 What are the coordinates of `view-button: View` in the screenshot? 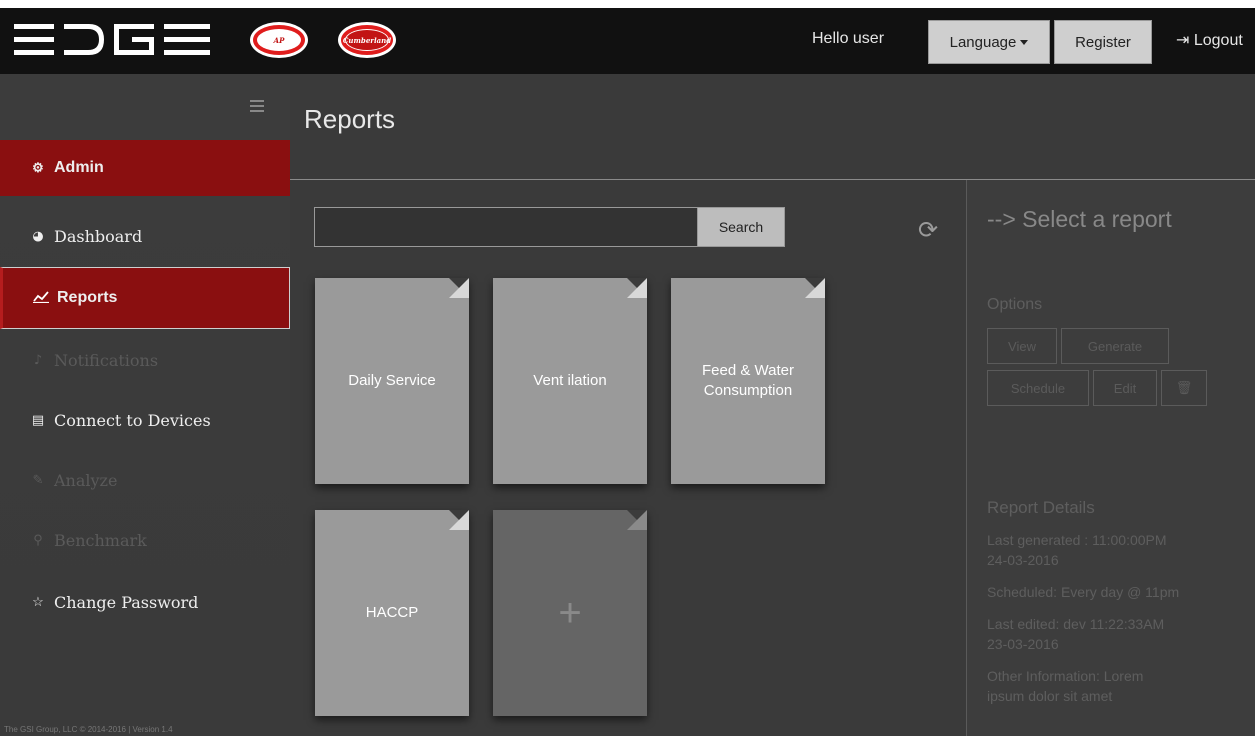 It's located at (1022, 346).